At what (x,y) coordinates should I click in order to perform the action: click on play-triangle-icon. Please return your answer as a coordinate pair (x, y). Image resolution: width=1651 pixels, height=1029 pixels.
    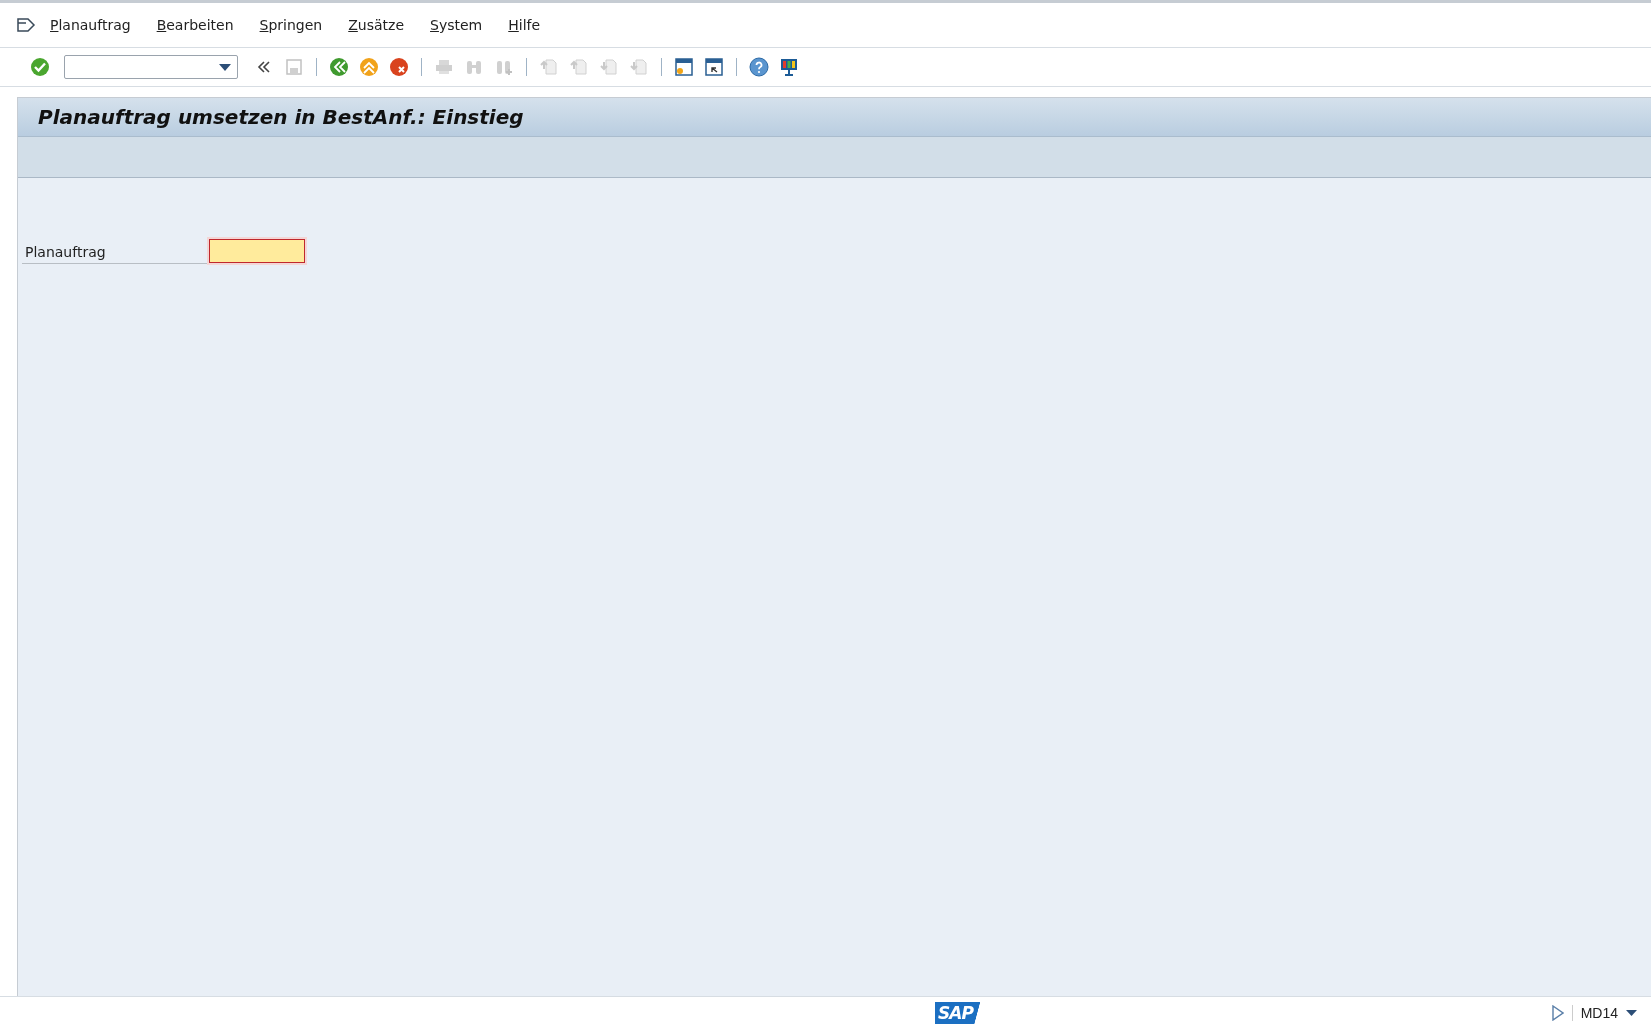
    Looking at the image, I should click on (1557, 1013).